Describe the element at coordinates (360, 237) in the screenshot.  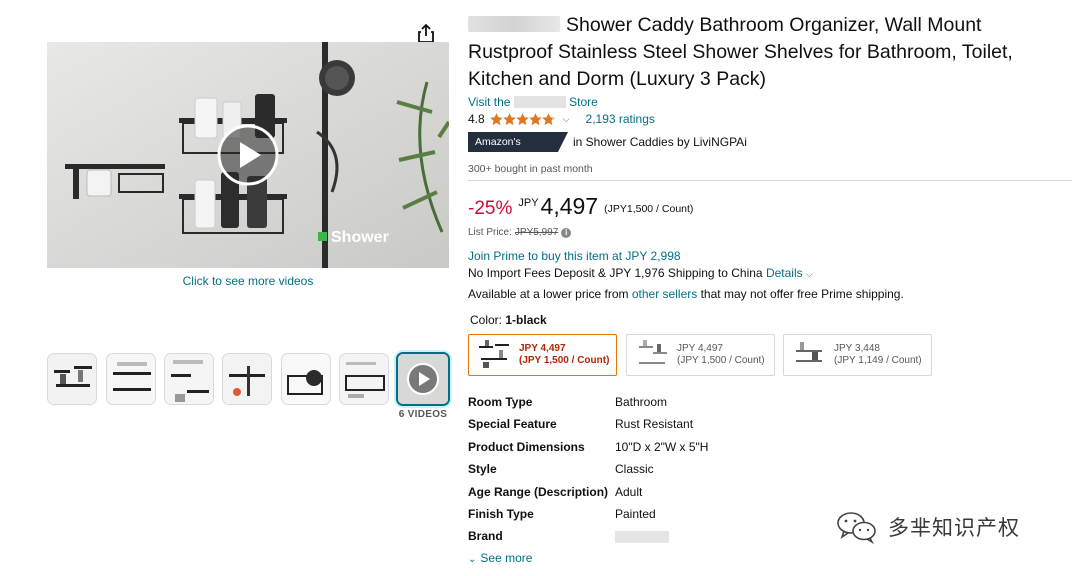
I see `video-overlay-text: Shower` at that location.